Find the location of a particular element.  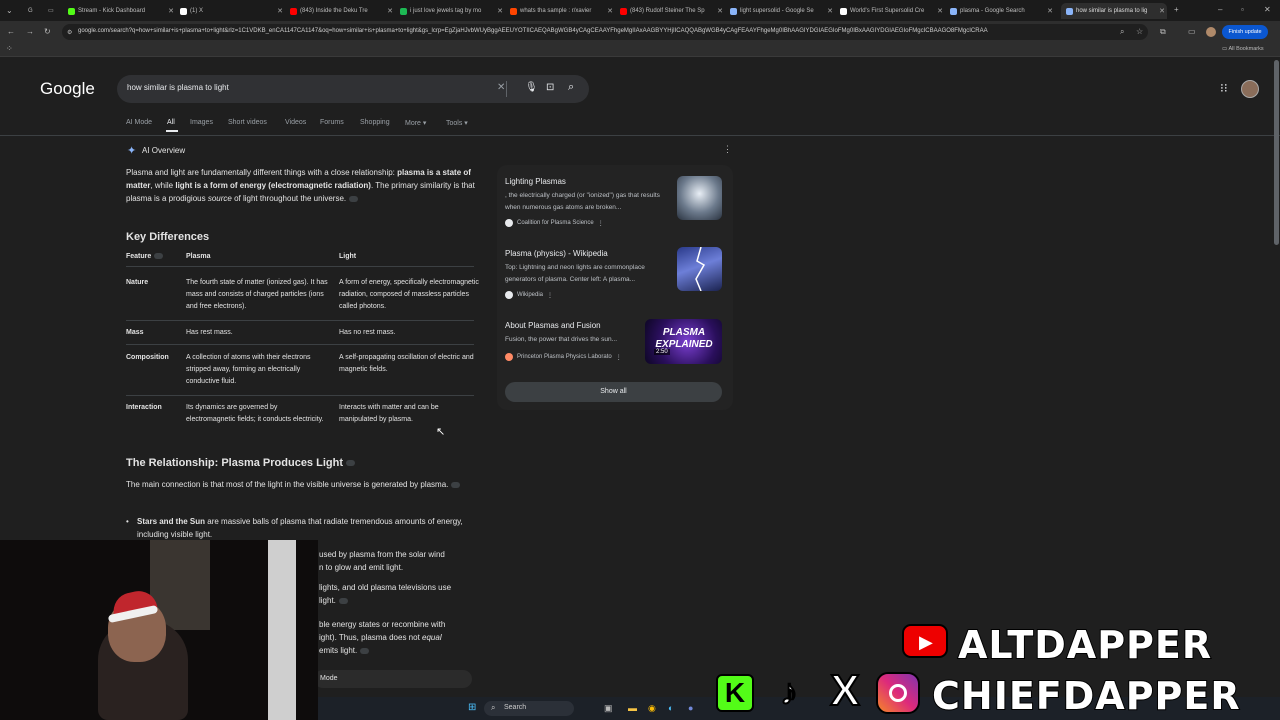

discord-taskbar-icon: ● is located at coordinates (690, 708).